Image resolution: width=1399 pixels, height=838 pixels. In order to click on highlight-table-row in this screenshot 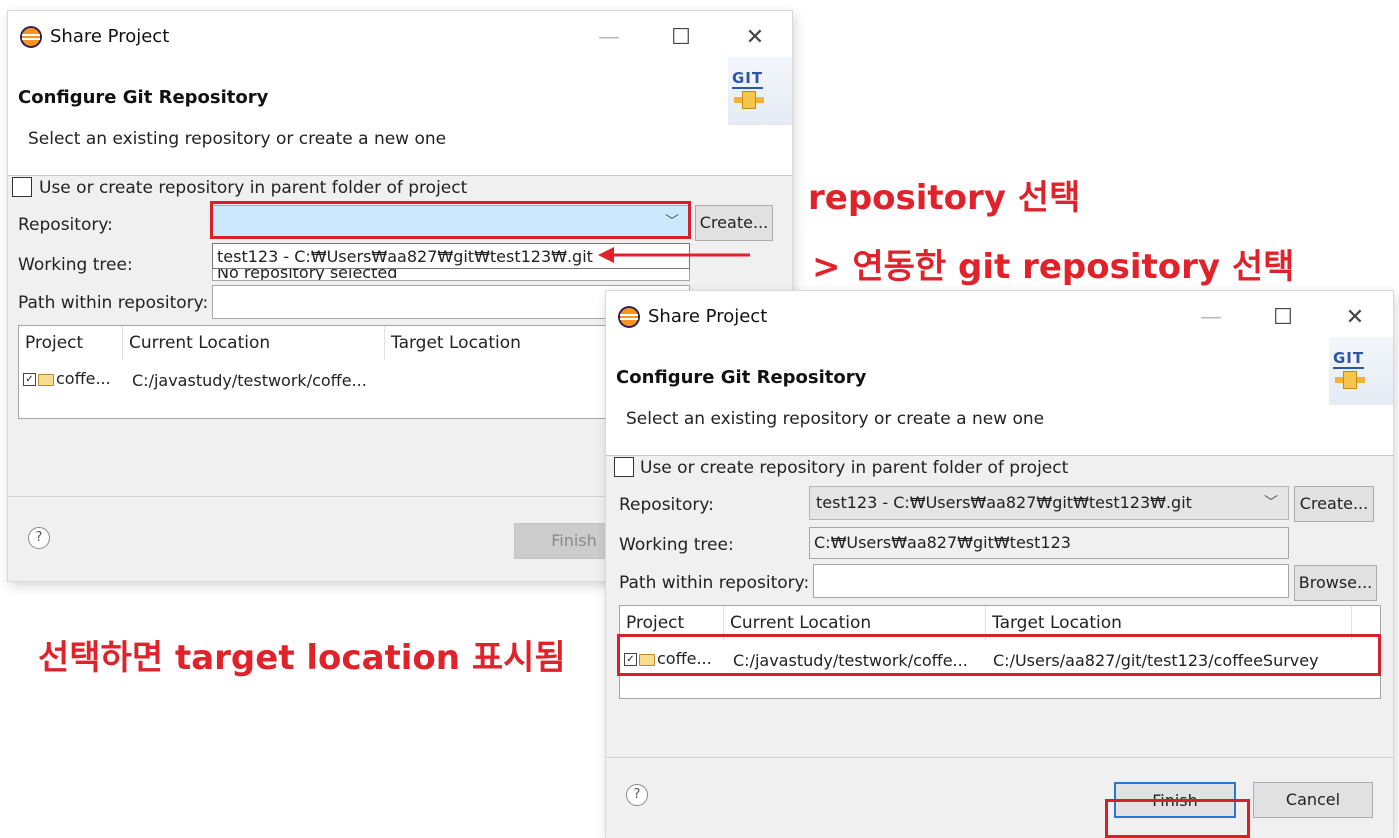, I will do `click(999, 655)`.